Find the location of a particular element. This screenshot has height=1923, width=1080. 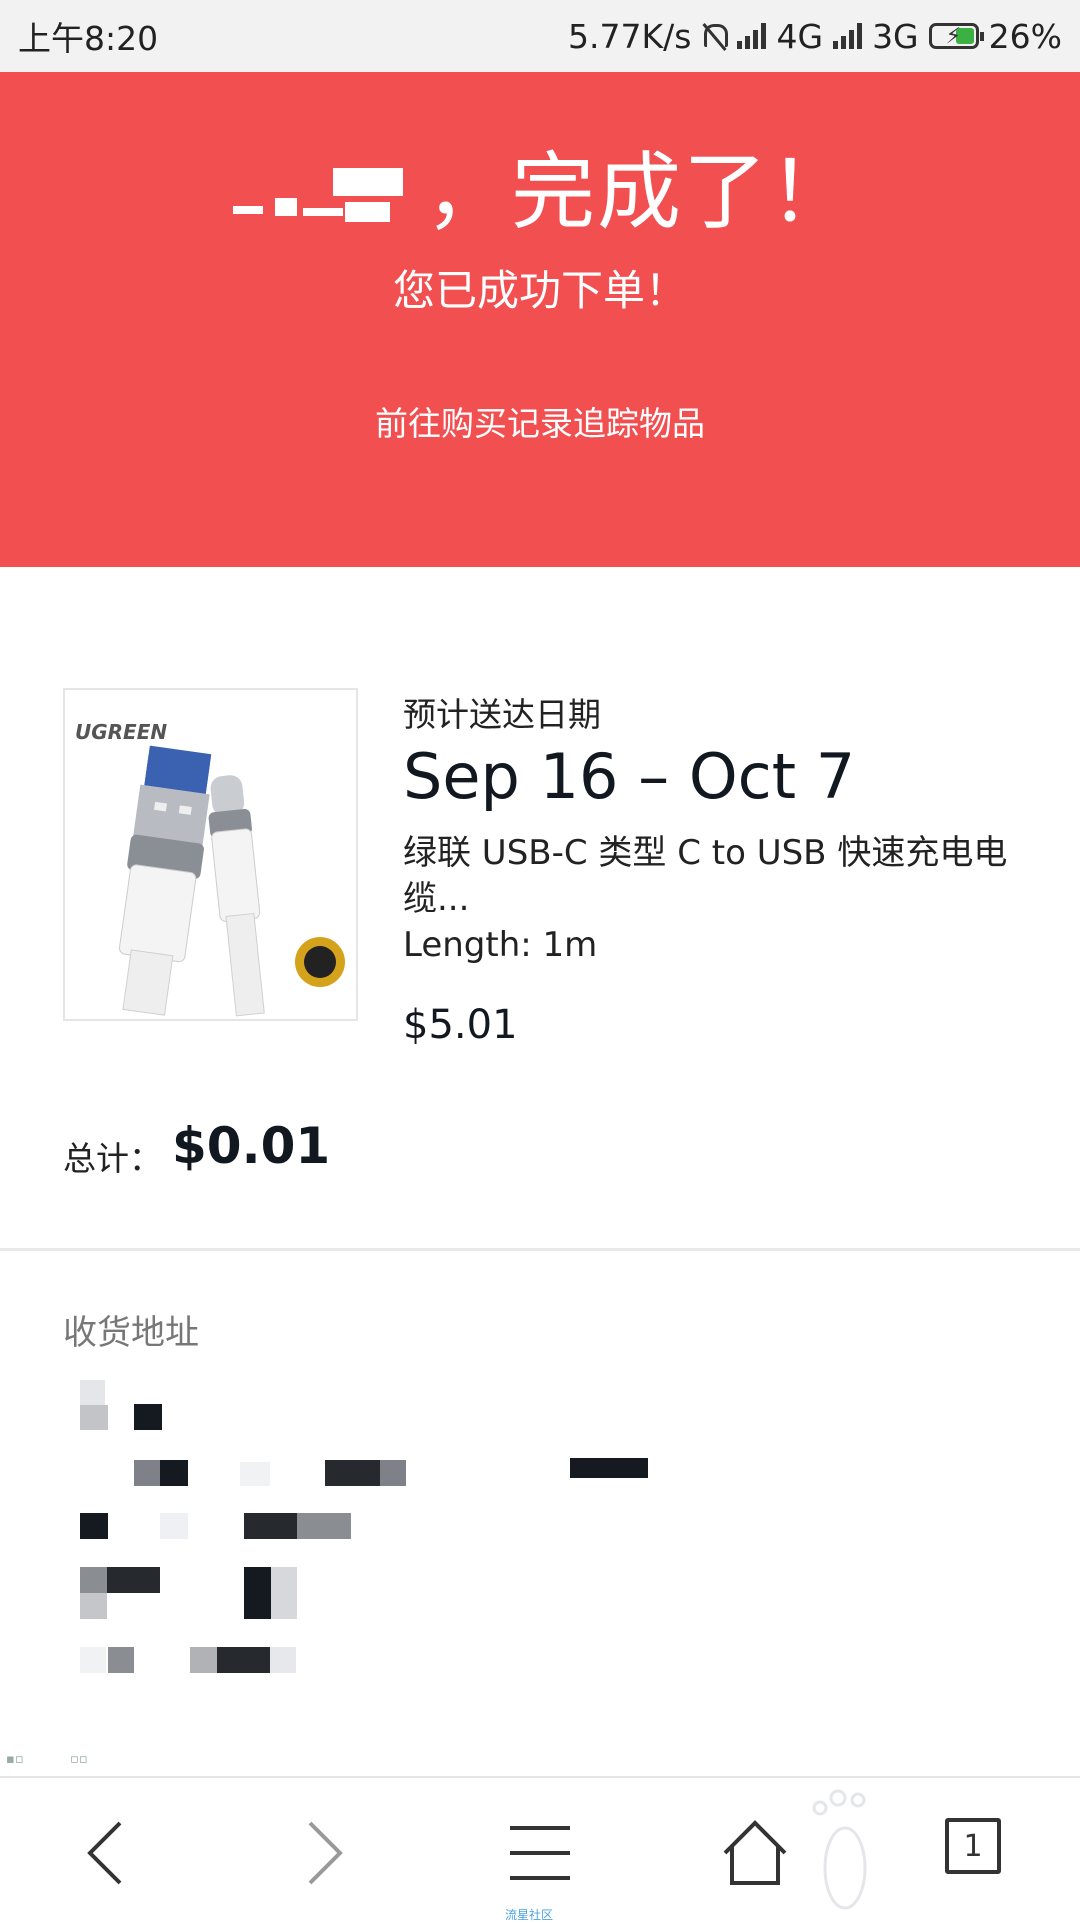

small-indicator-icon: ▪▫ is located at coordinates (15, 1759).